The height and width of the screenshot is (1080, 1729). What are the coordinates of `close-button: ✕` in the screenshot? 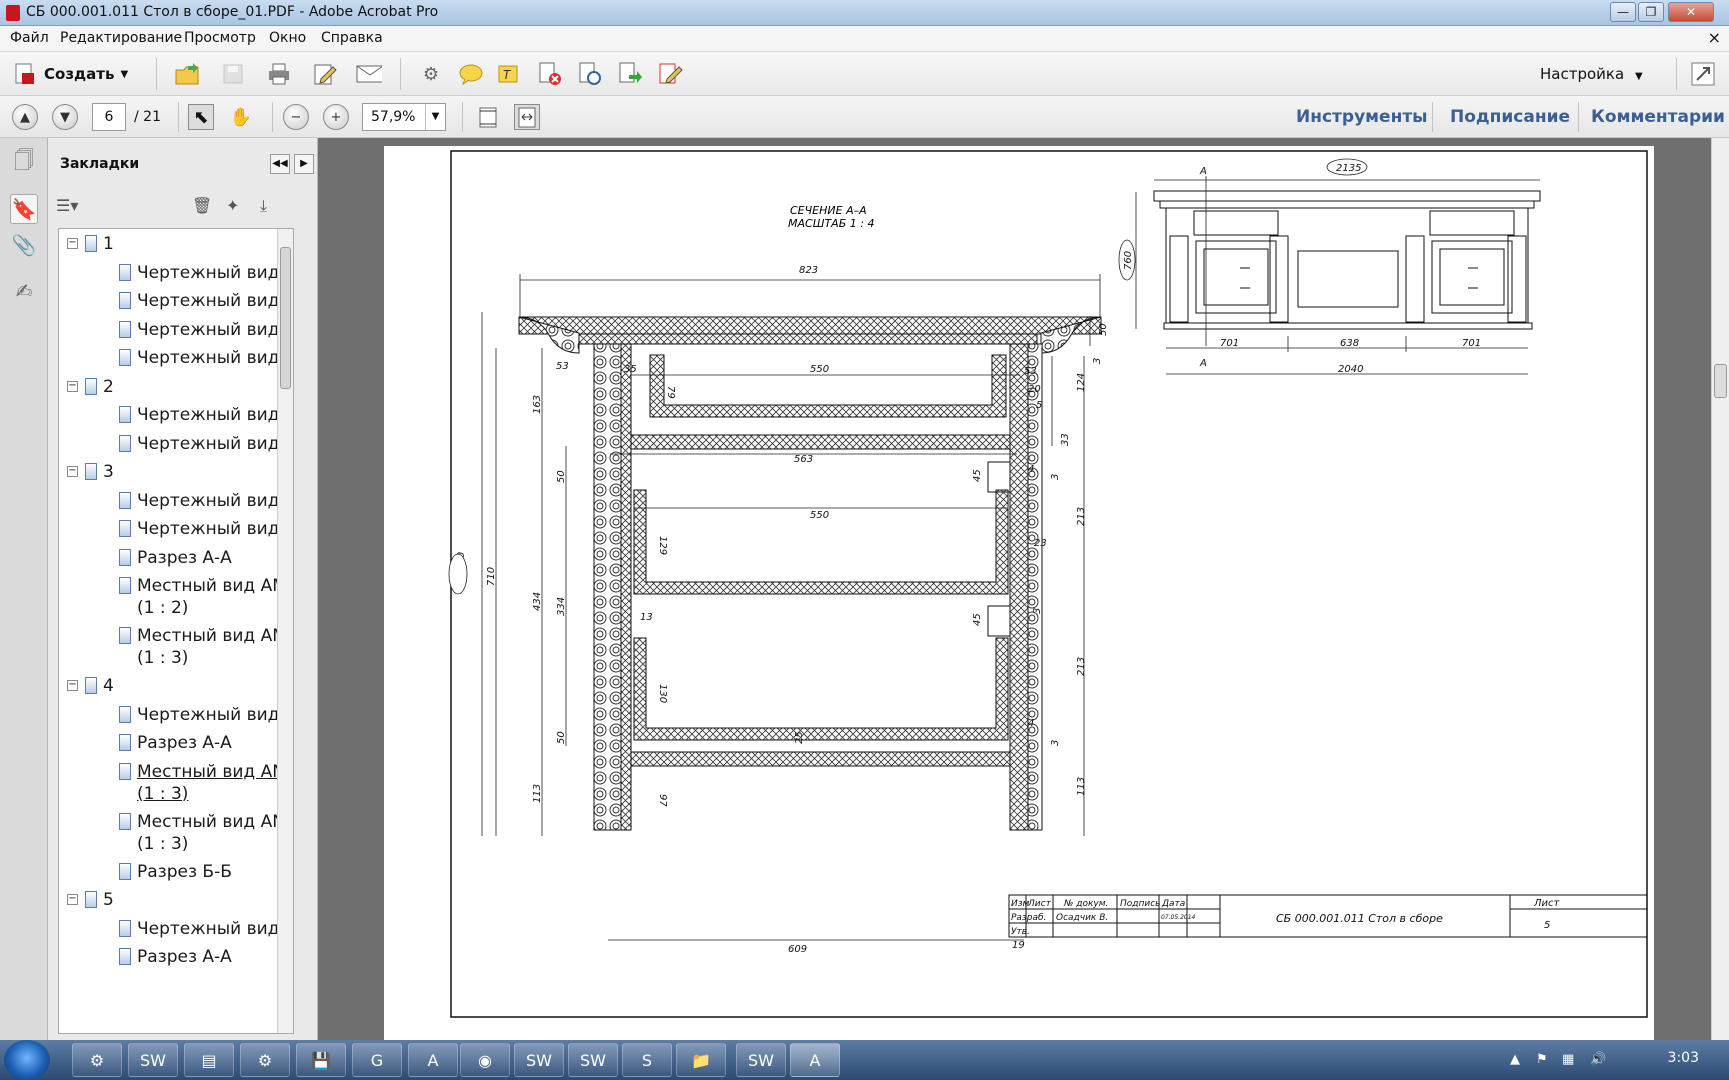 It's located at (1691, 12).